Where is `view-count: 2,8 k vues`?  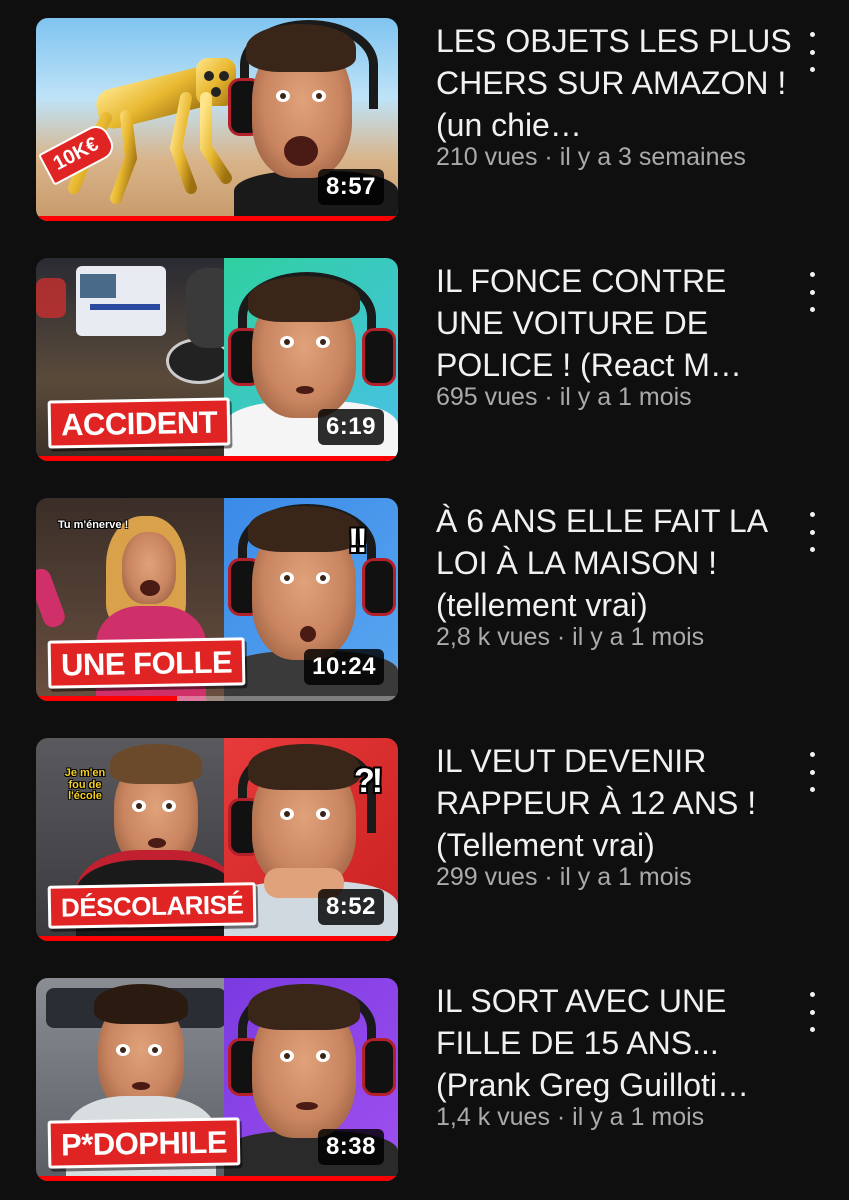
view-count: 2,8 k vues is located at coordinates (493, 637).